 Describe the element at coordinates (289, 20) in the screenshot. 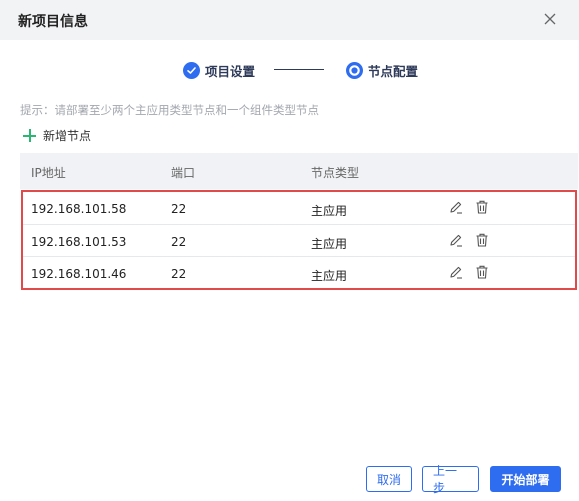

I see `dialog-header: 新项目信息` at that location.